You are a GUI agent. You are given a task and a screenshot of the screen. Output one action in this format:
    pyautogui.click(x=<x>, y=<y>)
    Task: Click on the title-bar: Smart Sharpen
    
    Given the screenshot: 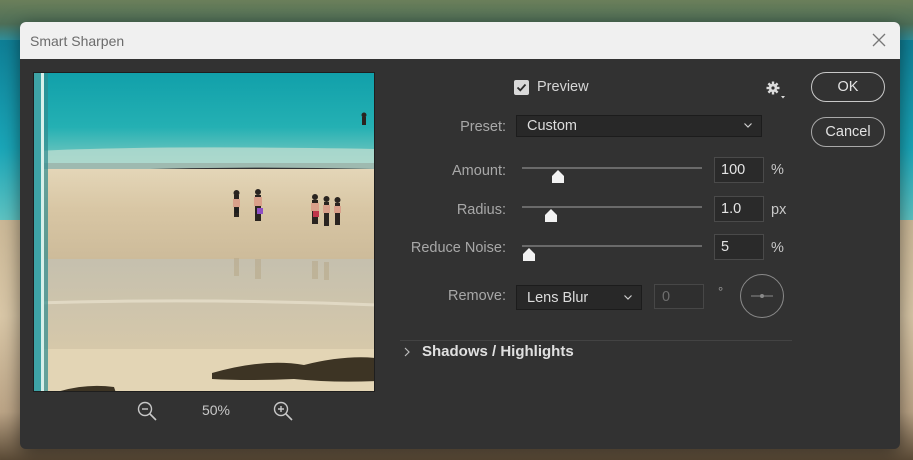 What is the action you would take?
    pyautogui.click(x=460, y=40)
    